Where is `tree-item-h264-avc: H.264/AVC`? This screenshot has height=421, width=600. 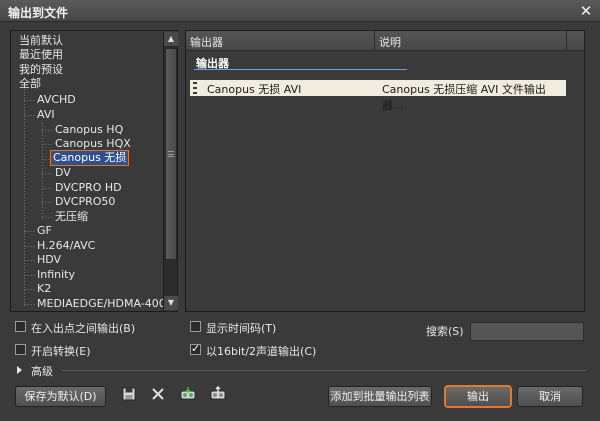 tree-item-h264-avc: H.264/AVC is located at coordinates (66, 246).